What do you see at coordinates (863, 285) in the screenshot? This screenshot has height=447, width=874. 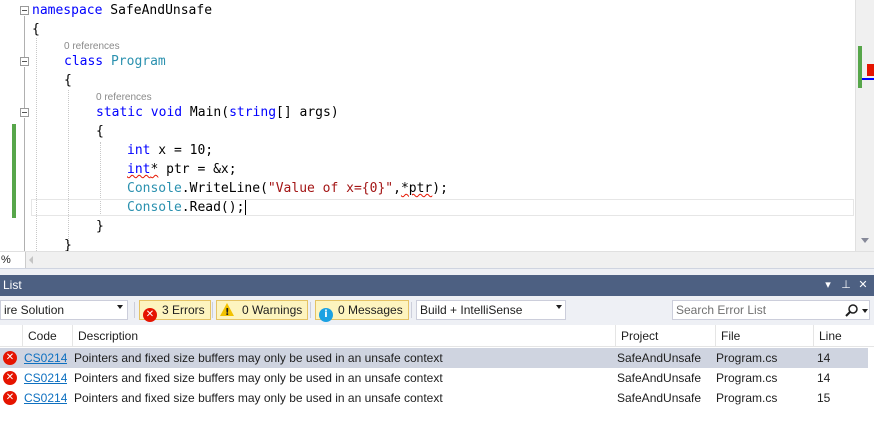 I see `close-icon: ✕` at bounding box center [863, 285].